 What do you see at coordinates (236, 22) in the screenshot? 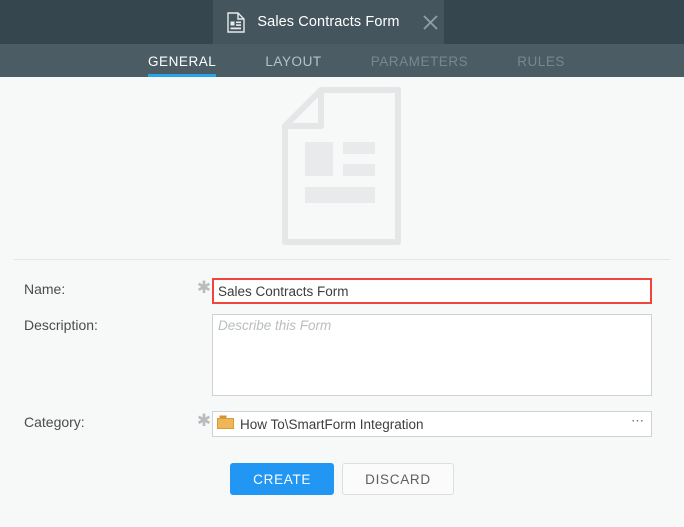
I see `form-document-icon` at bounding box center [236, 22].